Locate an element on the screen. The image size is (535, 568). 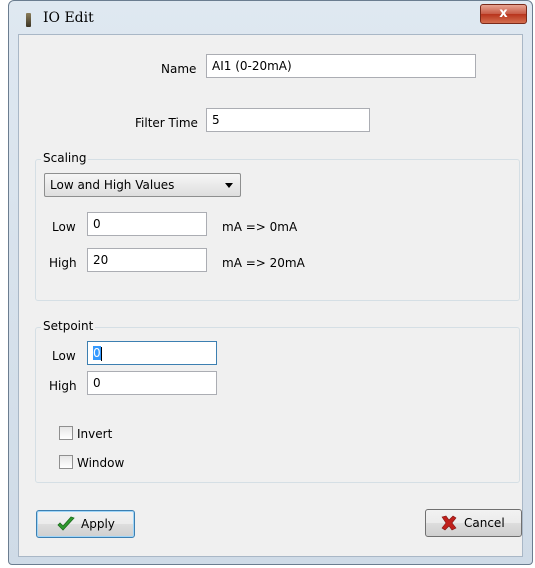
setpoint-low-label: Low is located at coordinates (64, 356).